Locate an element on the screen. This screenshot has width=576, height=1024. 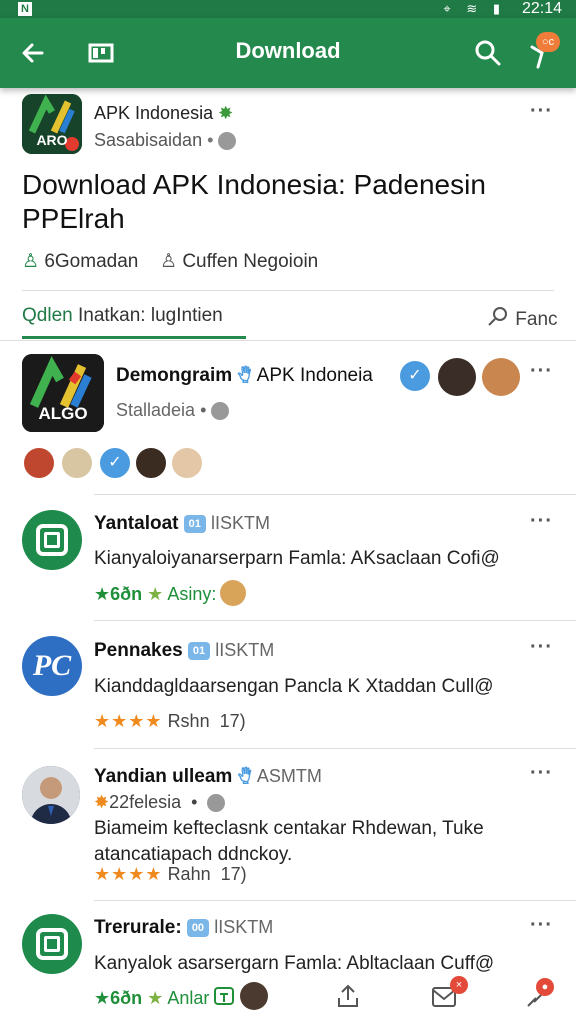
status-bar: N ⌖ ≋ ▮ 22:14 is located at coordinates (288, 9).